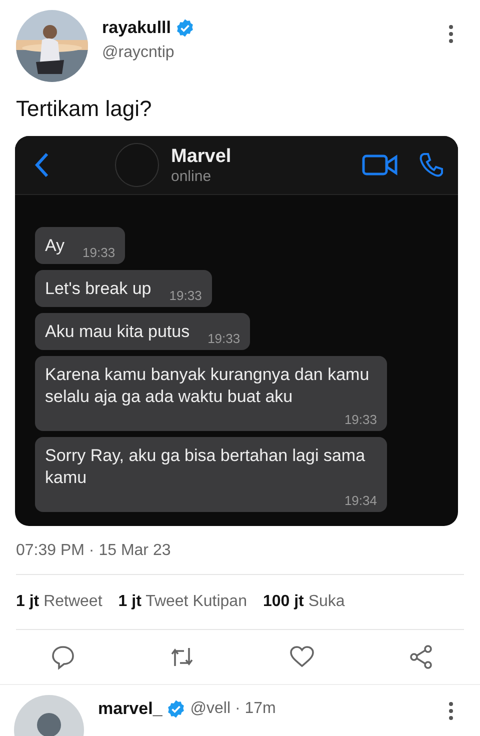 The height and width of the screenshot is (736, 480). What do you see at coordinates (59, 602) in the screenshot?
I see `stat-count: 1 jt Retweet` at bounding box center [59, 602].